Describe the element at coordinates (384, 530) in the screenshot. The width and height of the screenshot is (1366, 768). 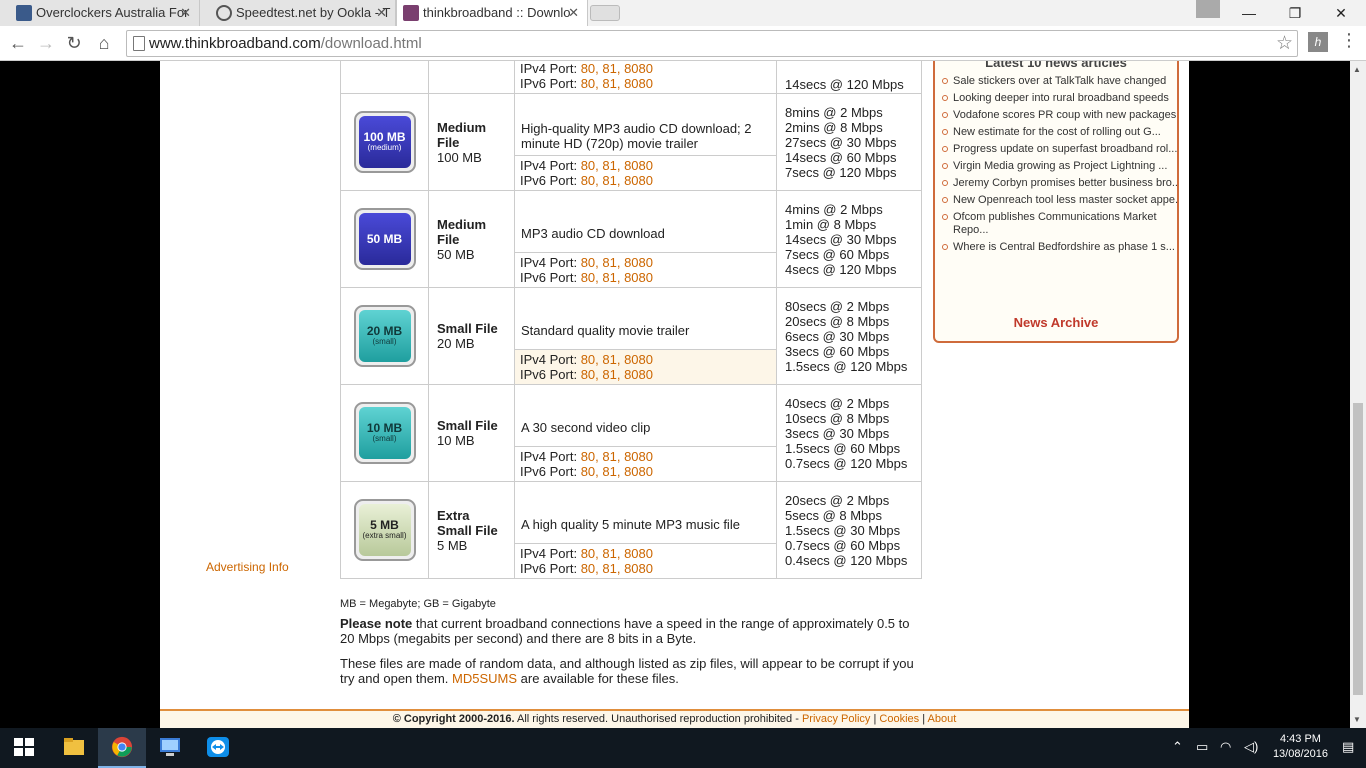
I see `download-5mb-icon: 5 MB (extra small)` at that location.